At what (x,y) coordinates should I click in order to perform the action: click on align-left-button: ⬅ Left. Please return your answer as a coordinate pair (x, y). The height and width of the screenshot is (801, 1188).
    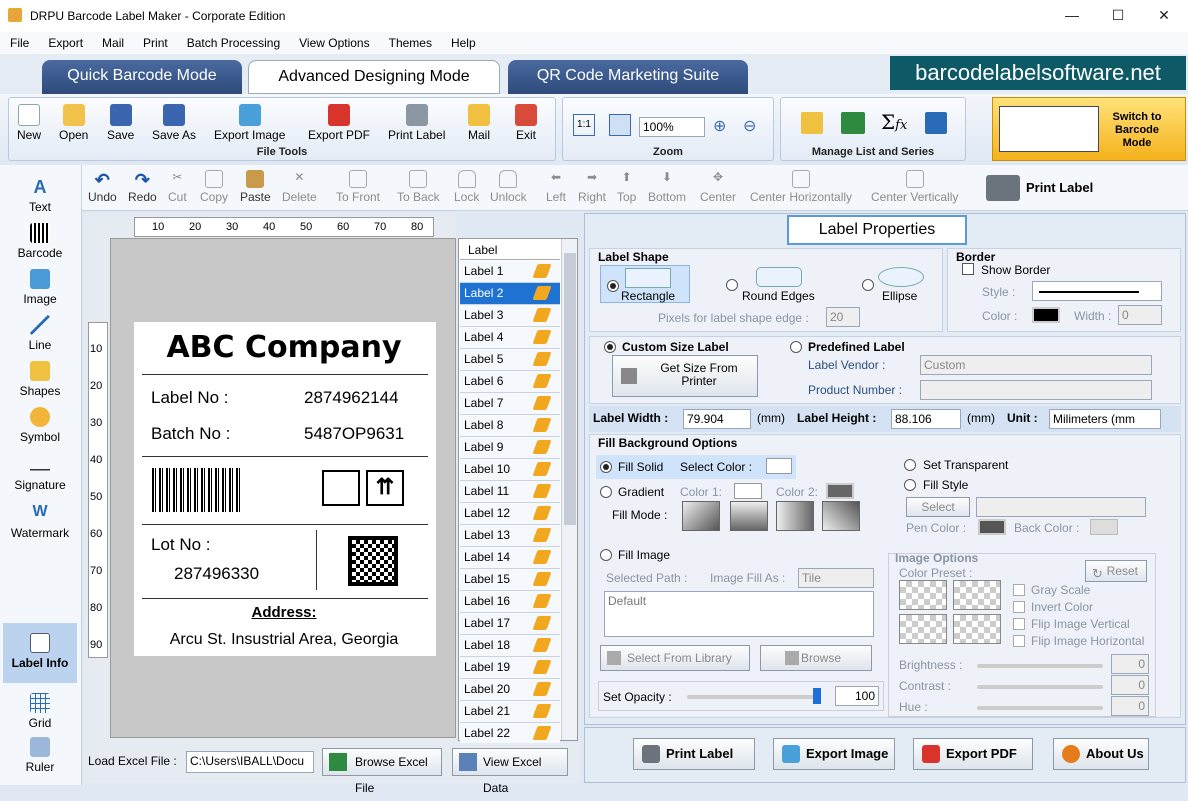
    Looking at the image, I should click on (556, 187).